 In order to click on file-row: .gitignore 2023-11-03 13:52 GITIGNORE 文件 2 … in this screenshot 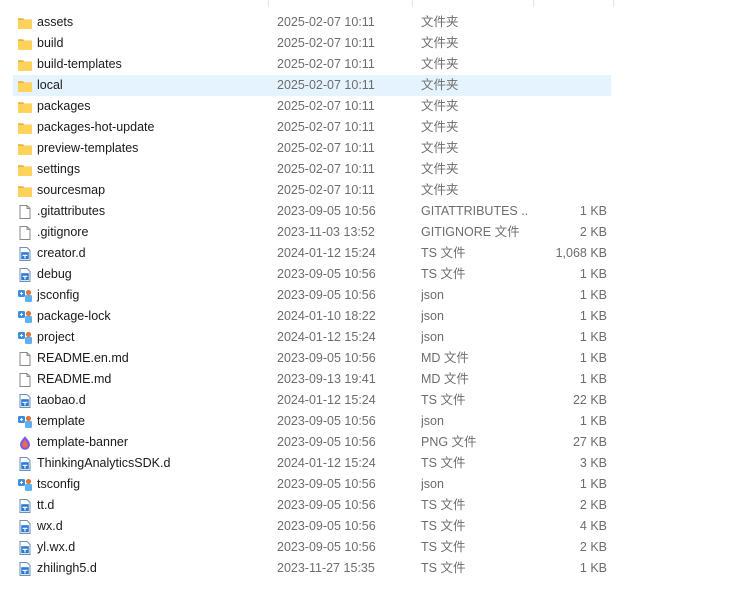, I will do `click(366, 232)`.